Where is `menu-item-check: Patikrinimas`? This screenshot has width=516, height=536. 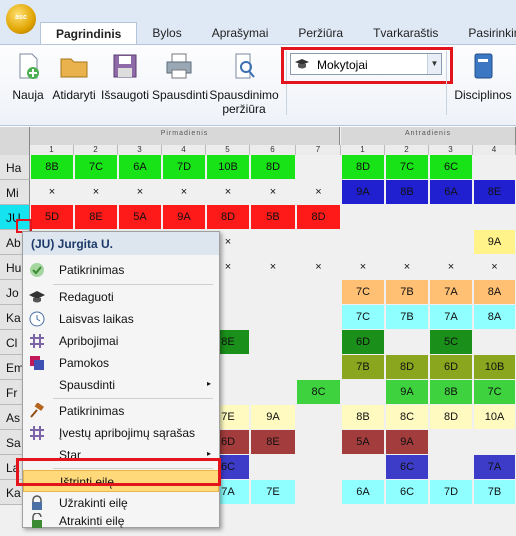 menu-item-check: Patikrinimas is located at coordinates (121, 270).